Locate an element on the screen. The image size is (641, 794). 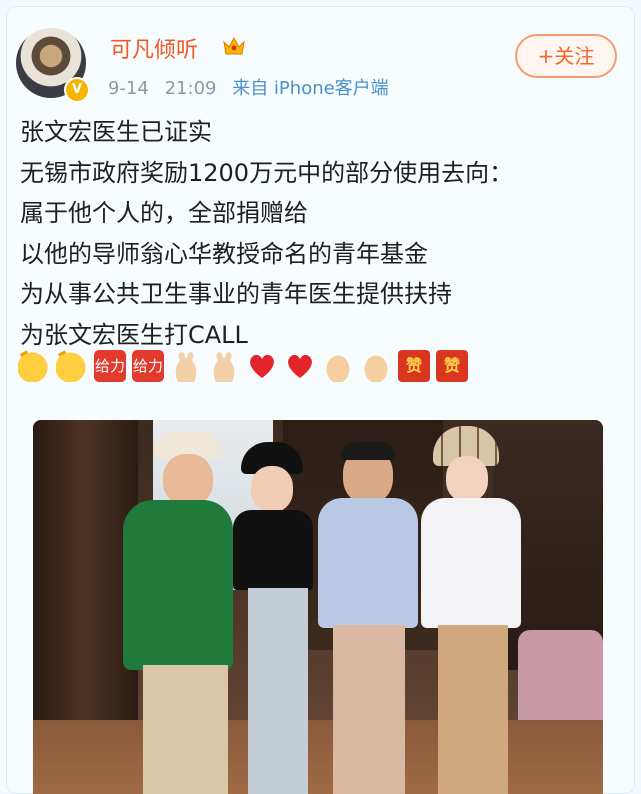
post-source: 来自 iPhone客户端 is located at coordinates (310, 88).